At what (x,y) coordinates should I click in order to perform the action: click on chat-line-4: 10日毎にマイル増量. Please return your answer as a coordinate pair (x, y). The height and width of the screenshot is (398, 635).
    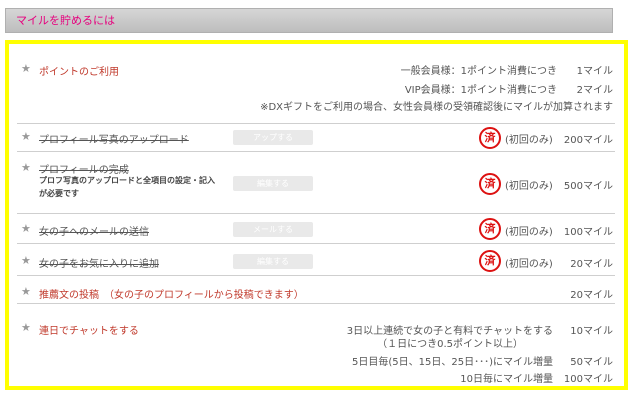
    Looking at the image, I should click on (506, 379).